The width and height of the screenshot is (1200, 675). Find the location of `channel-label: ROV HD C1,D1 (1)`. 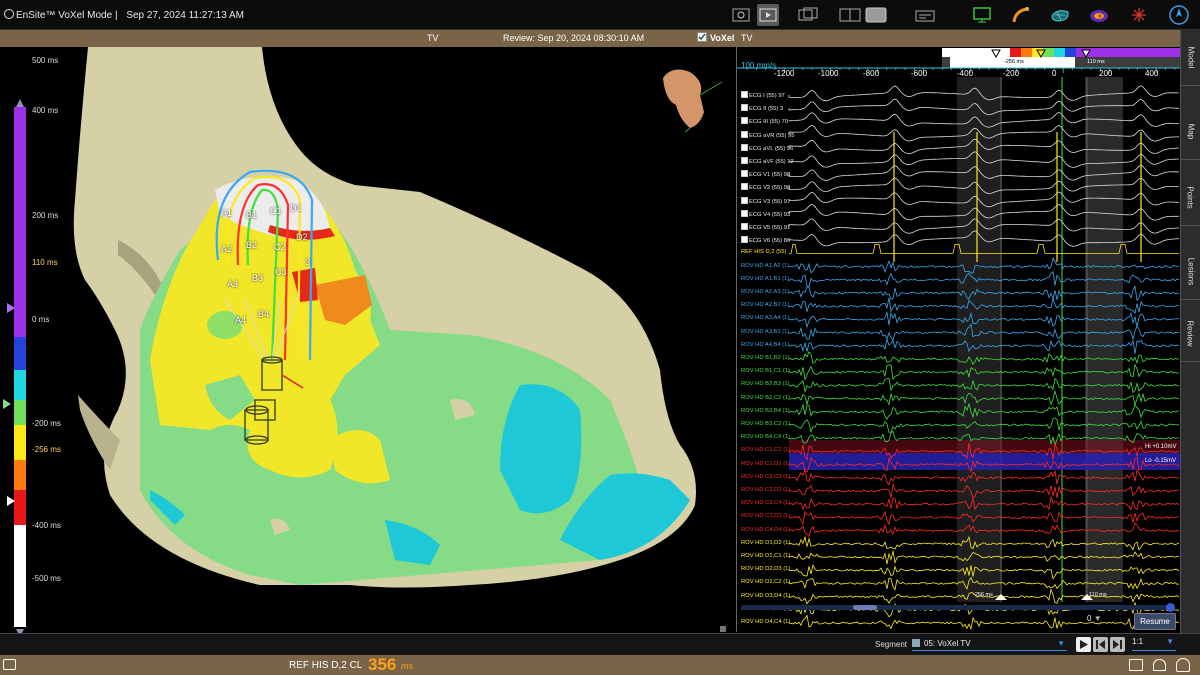

channel-label: ROV HD C1,D1 (1) is located at coordinates (765, 464).